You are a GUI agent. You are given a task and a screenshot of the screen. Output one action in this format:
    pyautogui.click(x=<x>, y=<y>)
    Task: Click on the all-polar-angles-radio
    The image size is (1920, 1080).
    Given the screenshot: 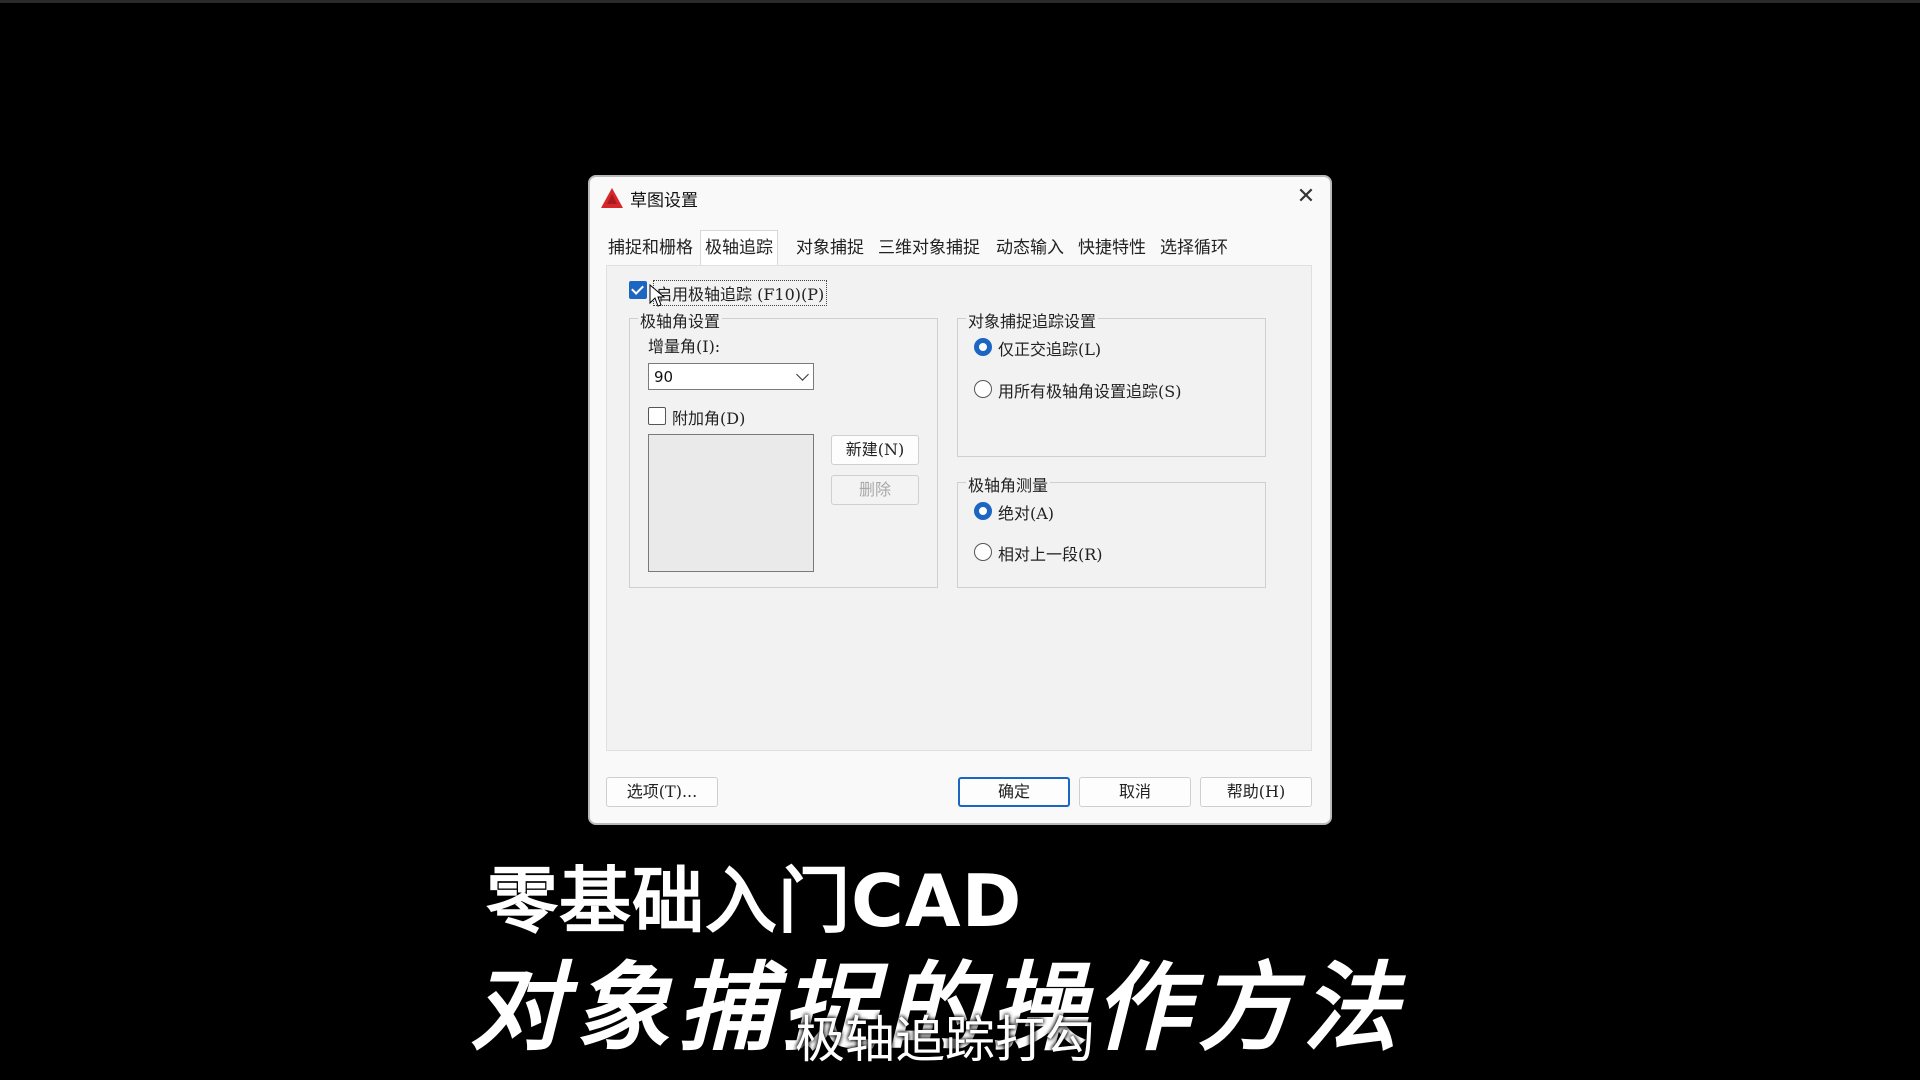 What is the action you would take?
    pyautogui.click(x=983, y=389)
    